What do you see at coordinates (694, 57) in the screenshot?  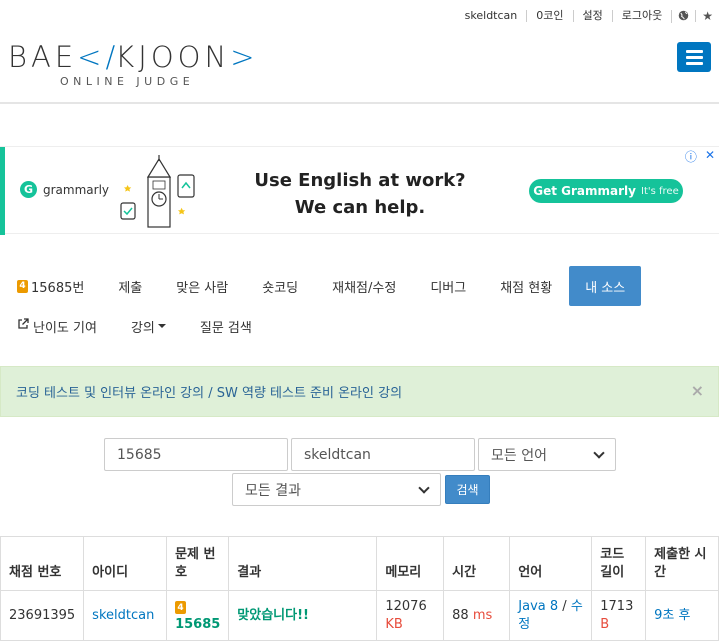 I see `hamburger-menu-button` at bounding box center [694, 57].